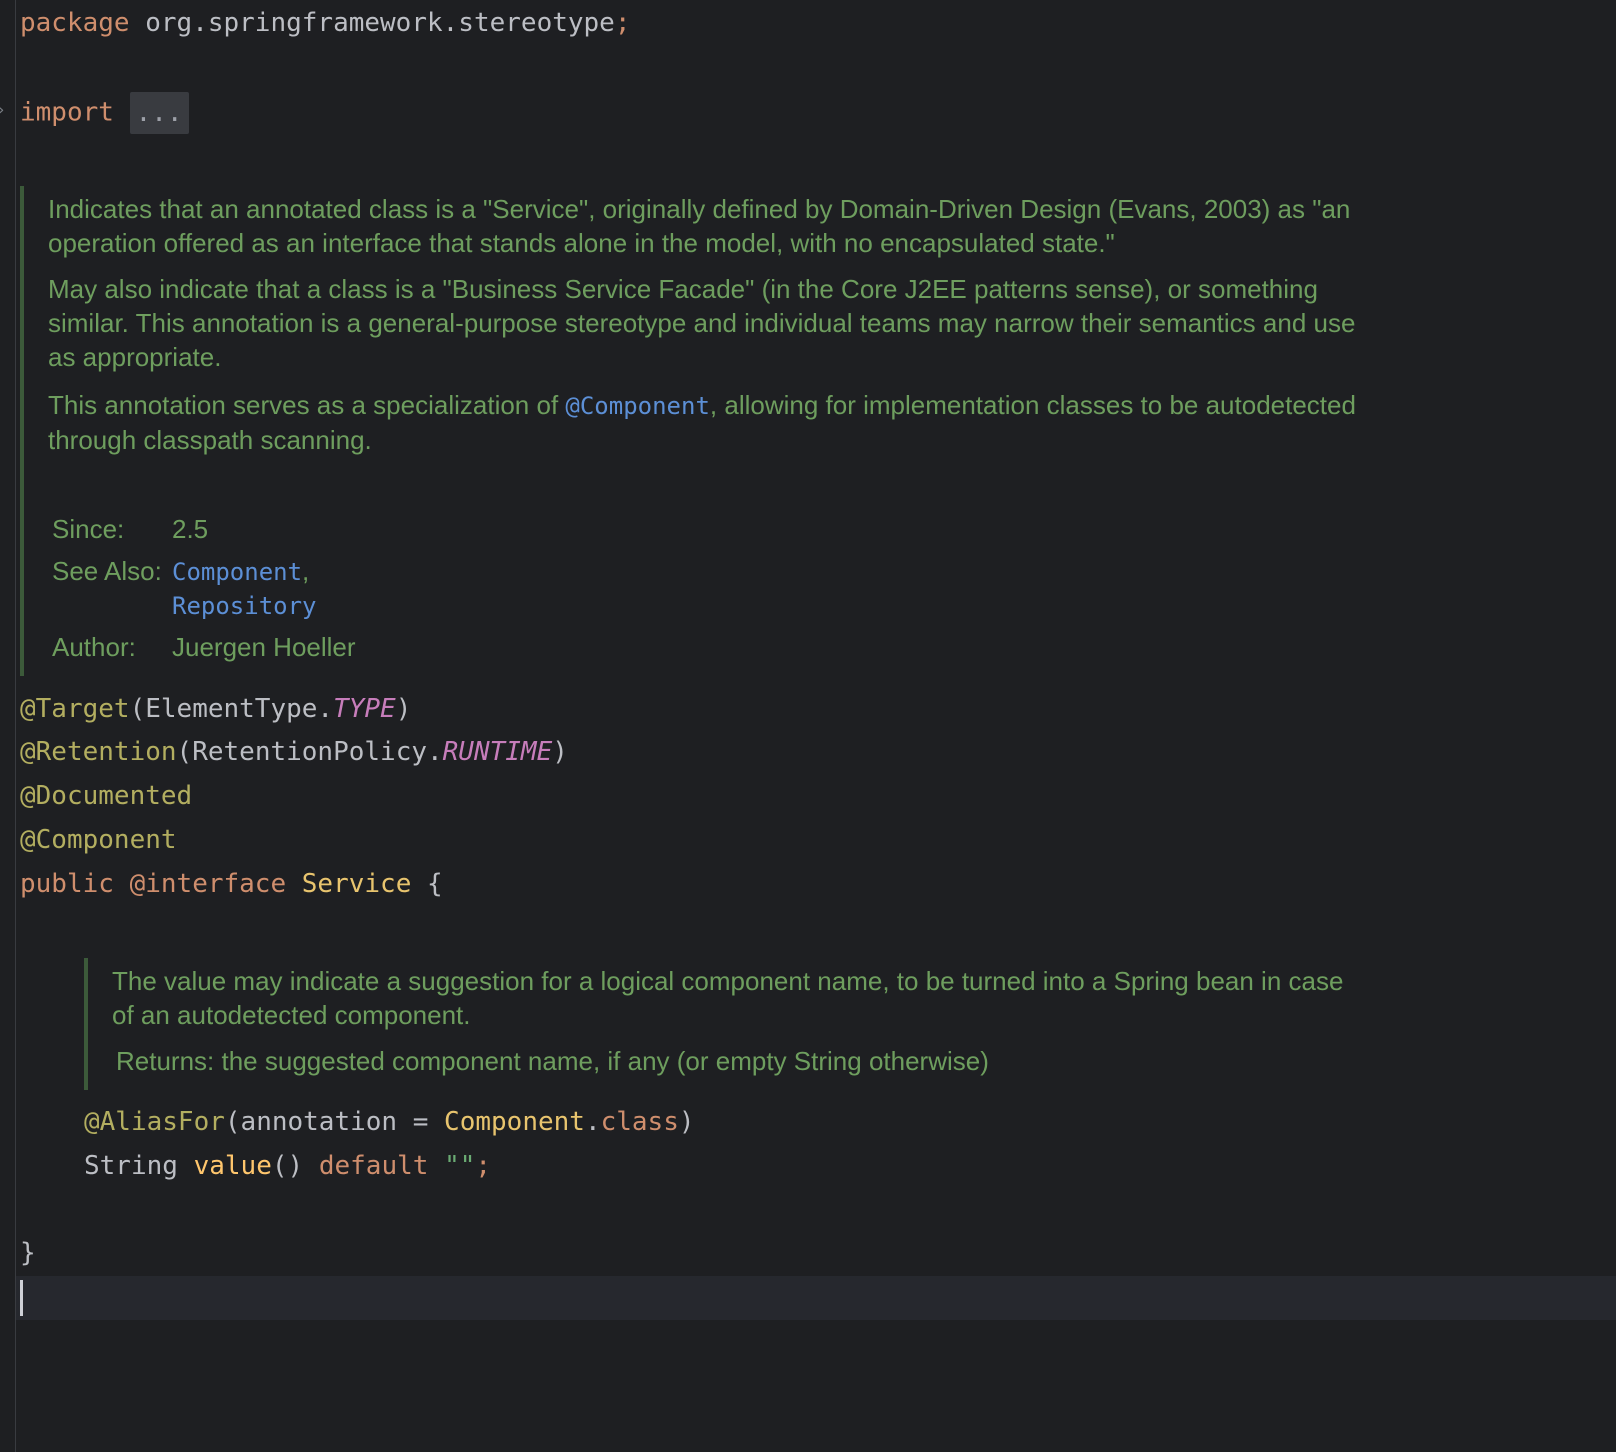 The width and height of the screenshot is (1616, 1452). Describe the element at coordinates (94, 647) in the screenshot. I see `author-label: Author:` at that location.